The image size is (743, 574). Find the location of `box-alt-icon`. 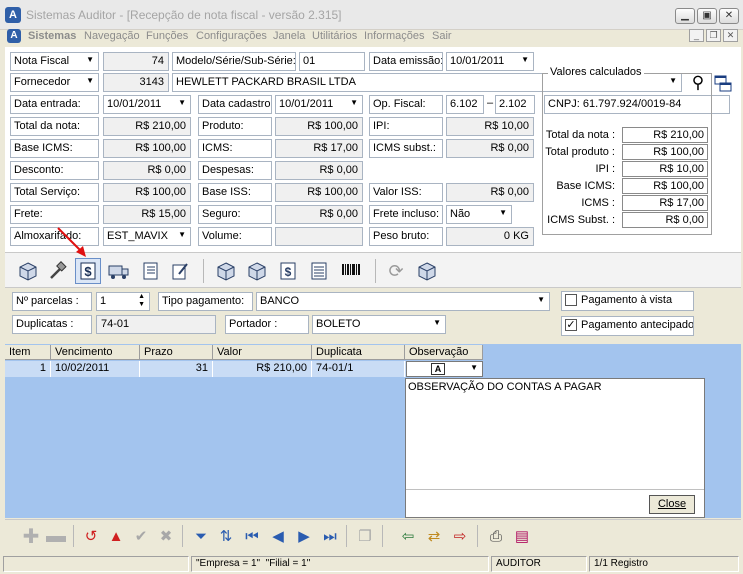

box-alt-icon is located at coordinates (257, 271).